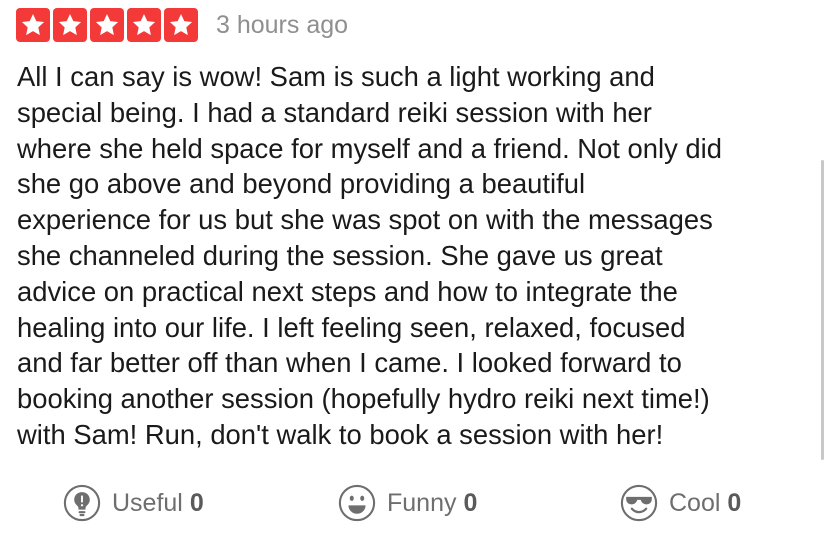 The height and width of the screenshot is (548, 828). Describe the element at coordinates (422, 502) in the screenshot. I see `funny-label: Funny` at that location.